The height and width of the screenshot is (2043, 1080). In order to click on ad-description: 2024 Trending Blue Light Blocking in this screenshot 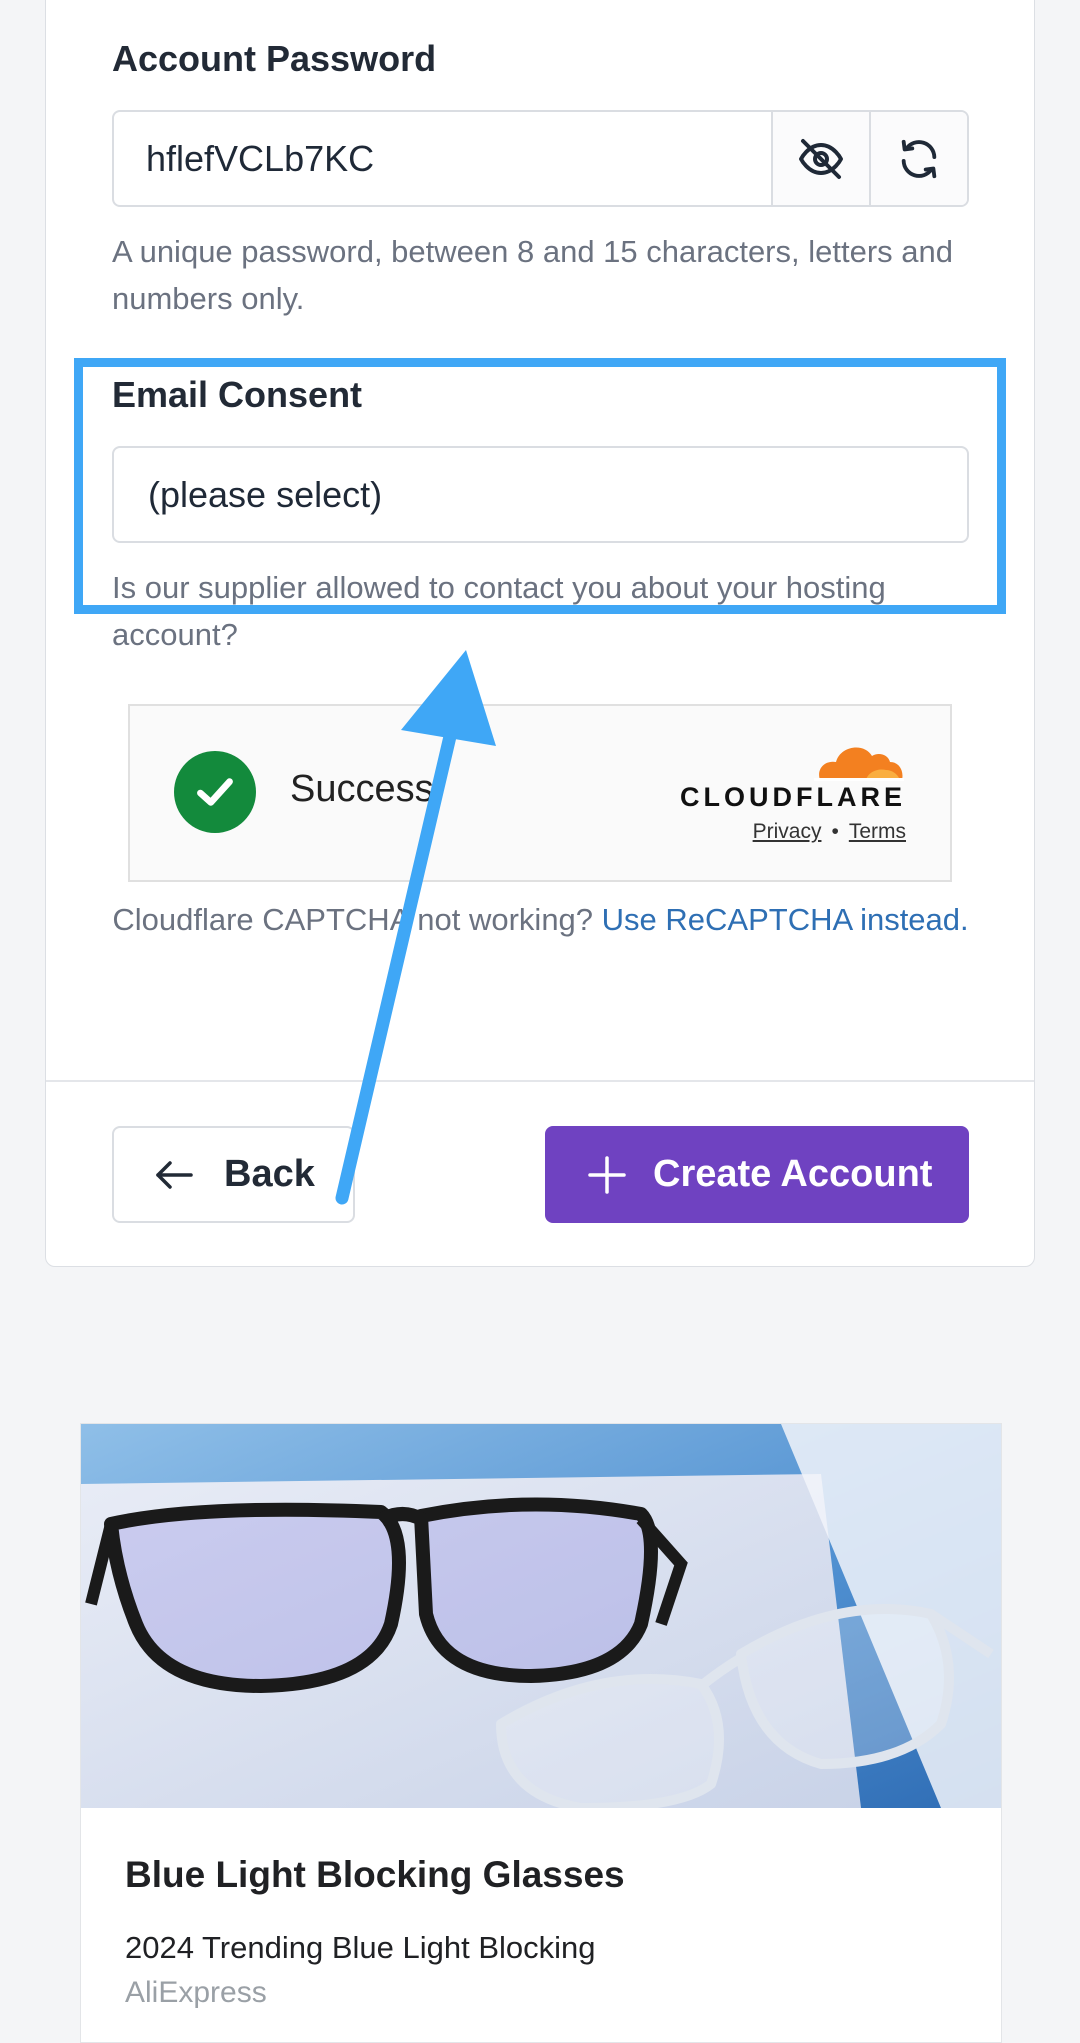, I will do `click(360, 1947)`.